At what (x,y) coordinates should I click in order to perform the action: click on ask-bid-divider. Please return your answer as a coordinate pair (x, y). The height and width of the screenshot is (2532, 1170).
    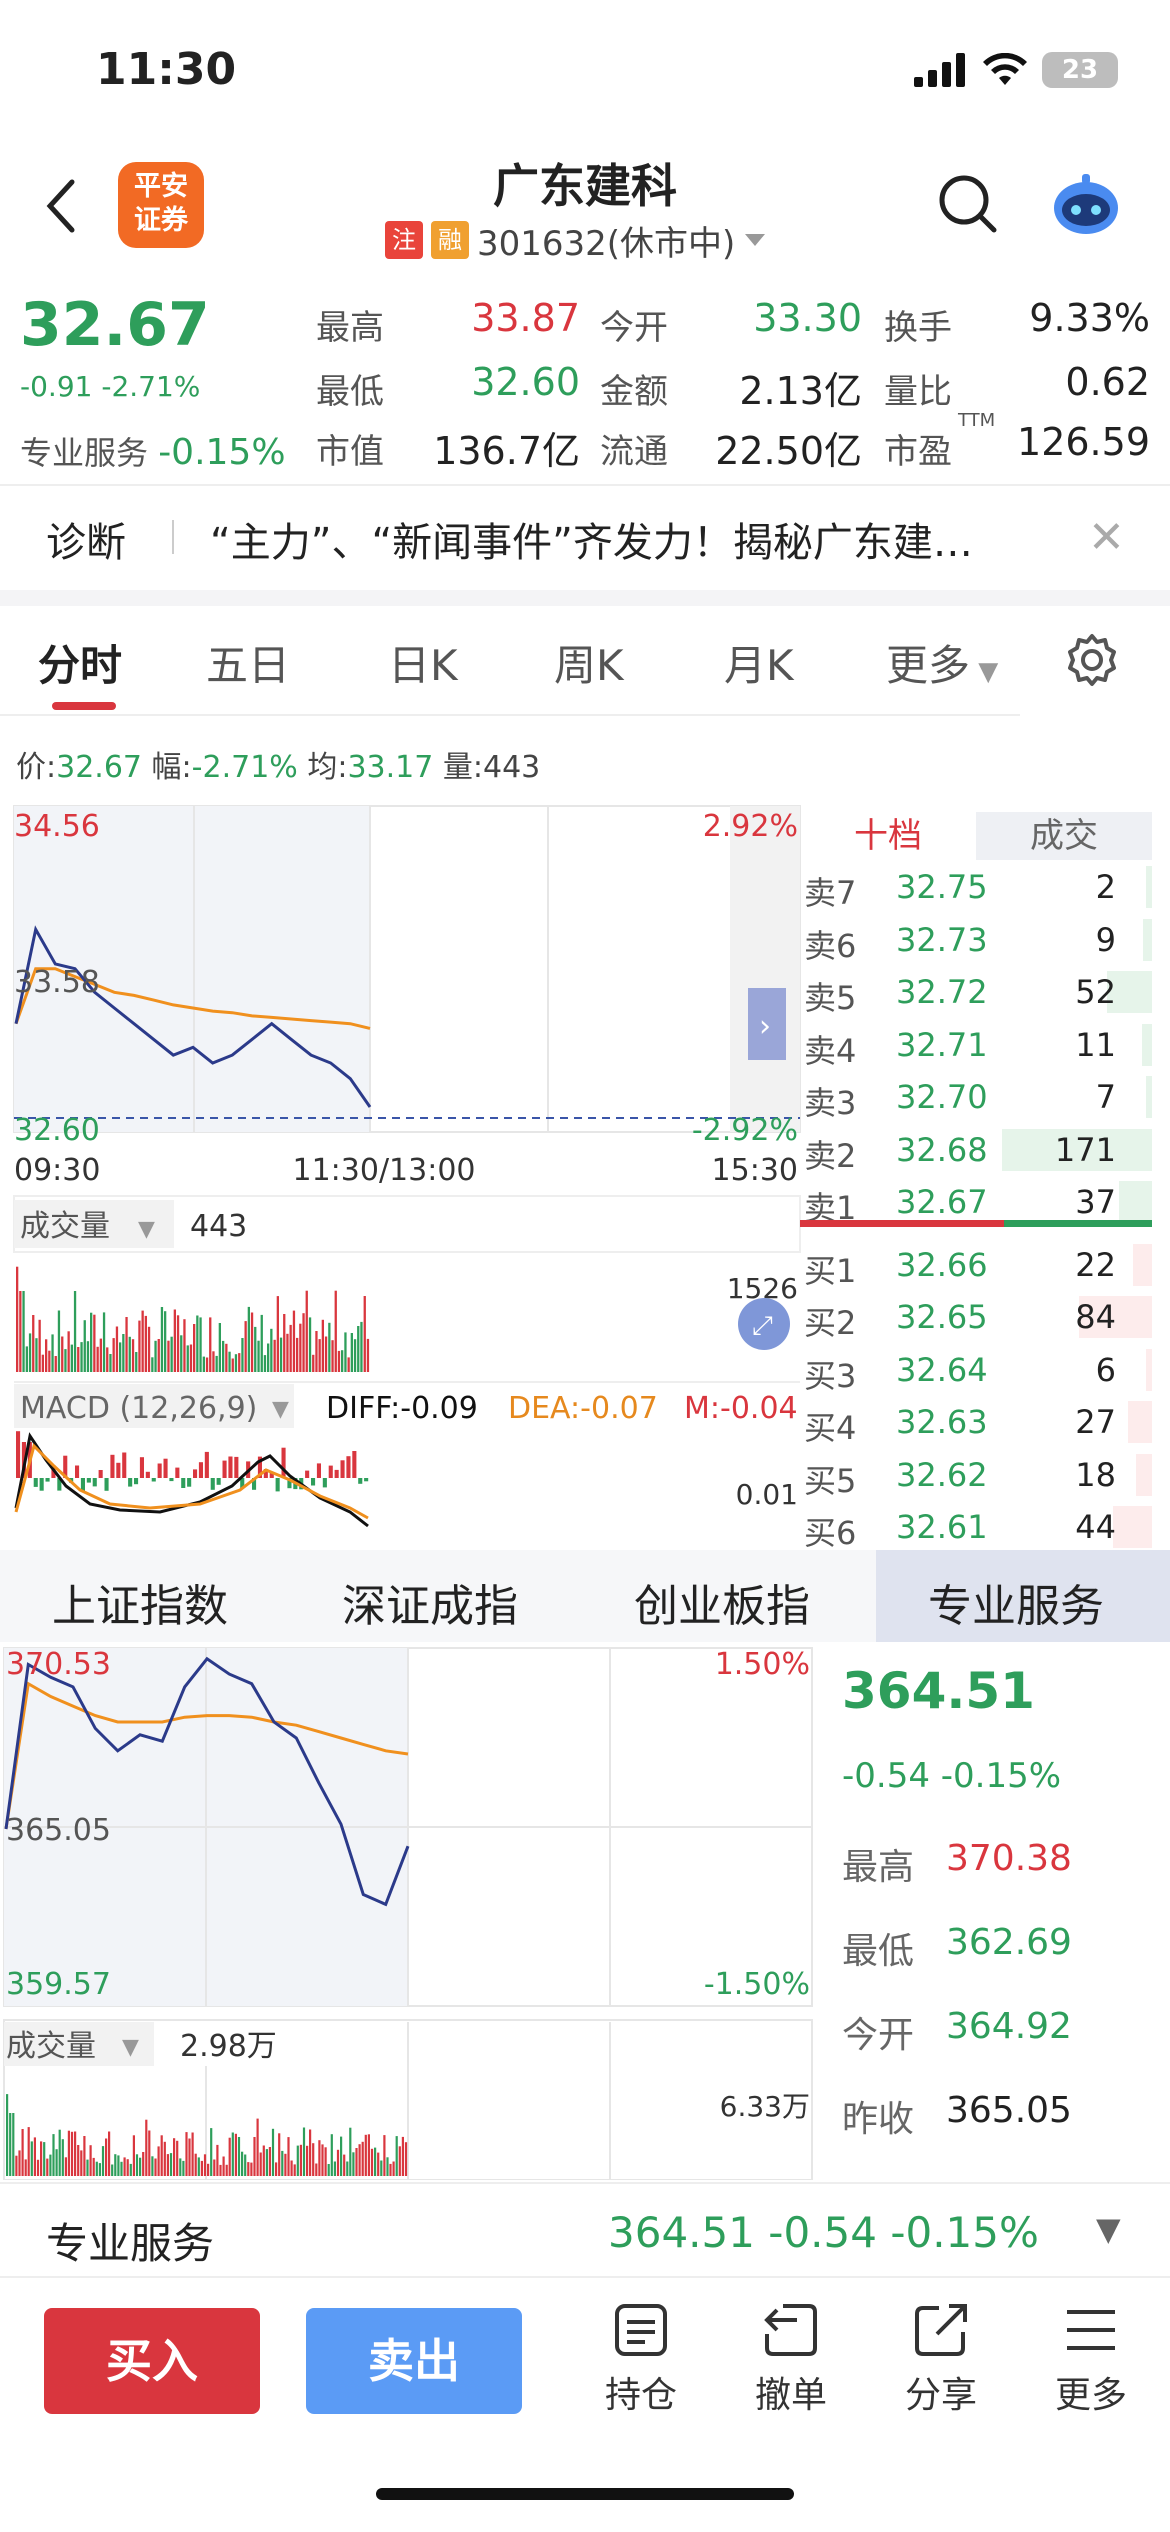
    Looking at the image, I should click on (1078, 1223).